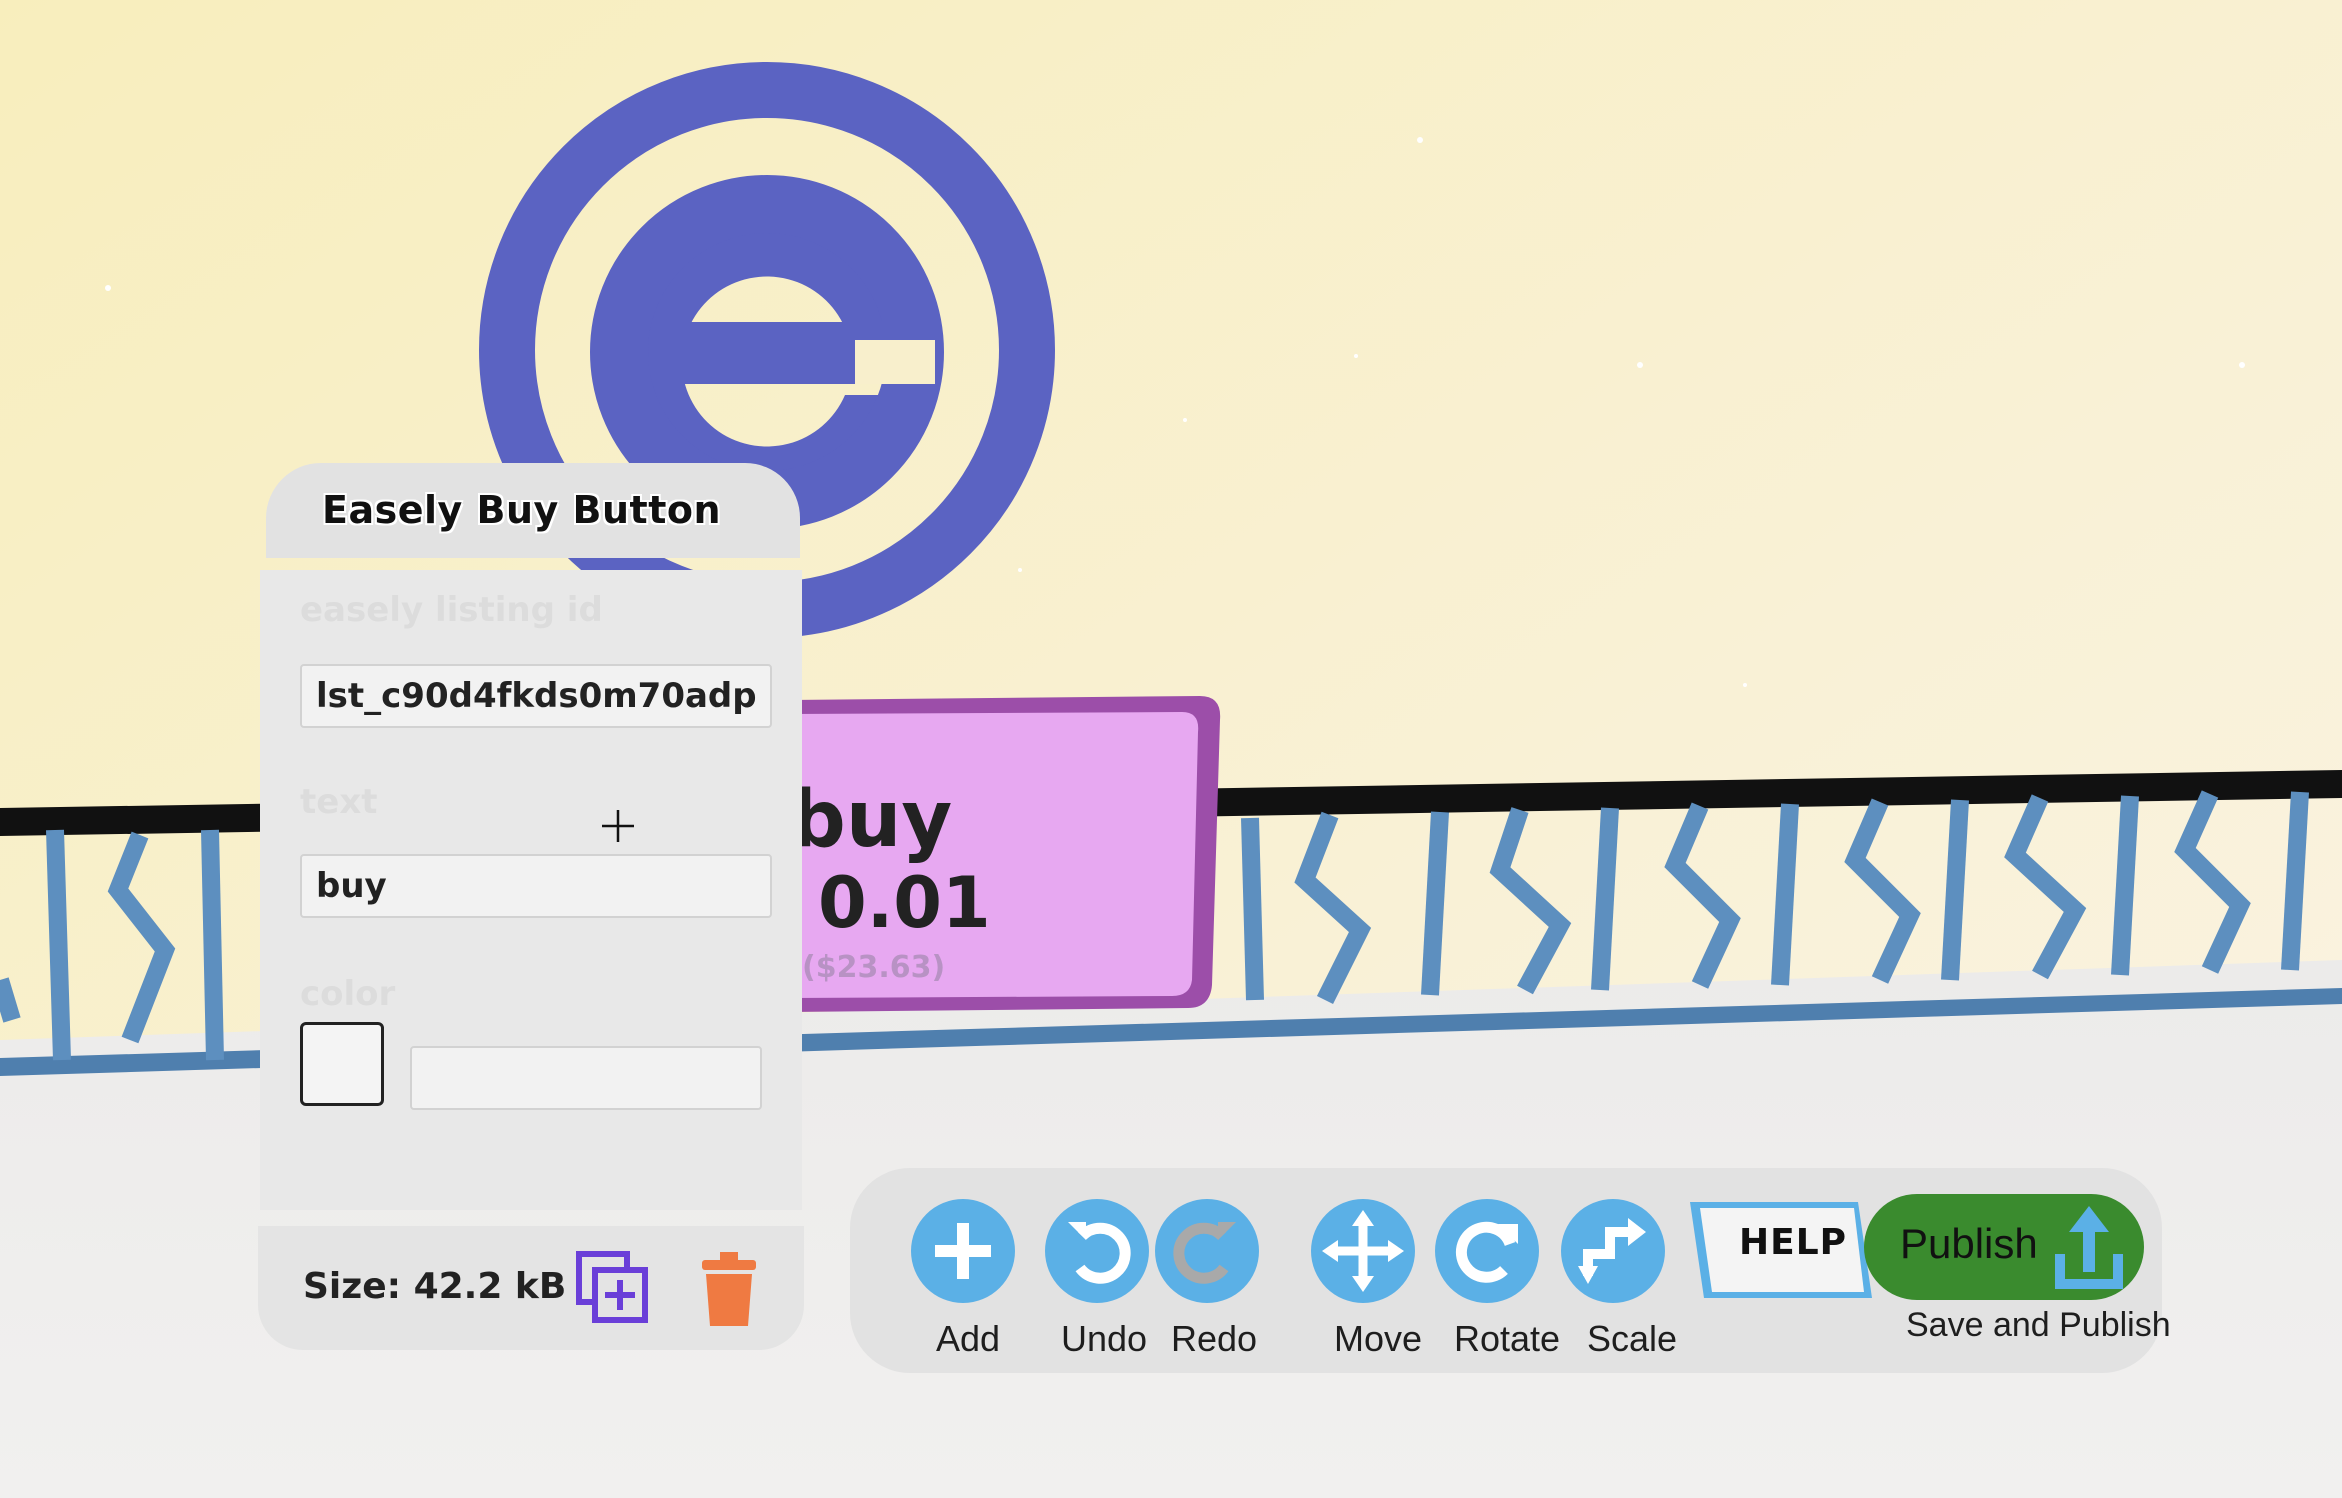 Image resolution: width=2342 pixels, height=1498 pixels. Describe the element at coordinates (339, 802) in the screenshot. I see `text-label: text` at that location.